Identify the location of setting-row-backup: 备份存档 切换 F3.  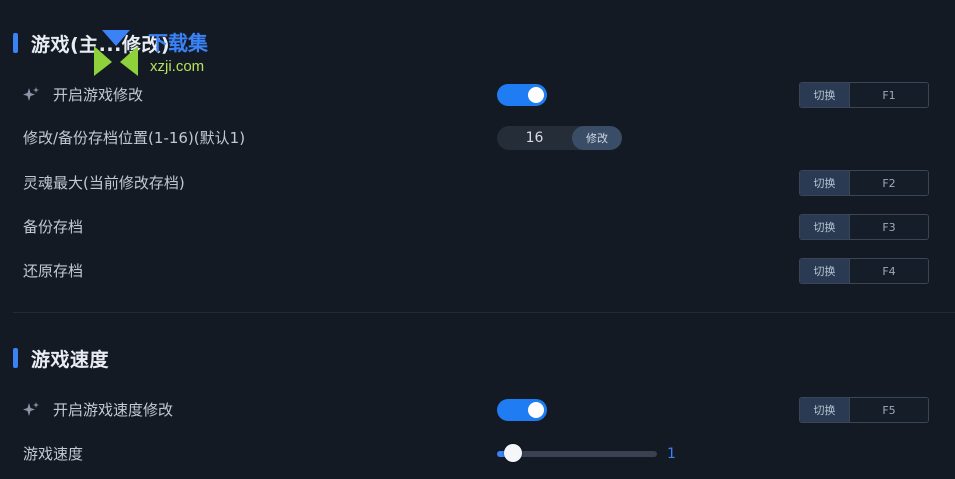
(477, 227).